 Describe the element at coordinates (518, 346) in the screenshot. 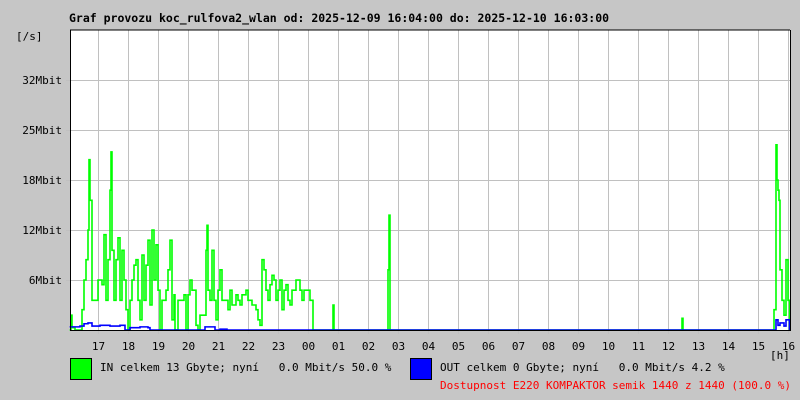

I see `x-tick-label: 07` at that location.